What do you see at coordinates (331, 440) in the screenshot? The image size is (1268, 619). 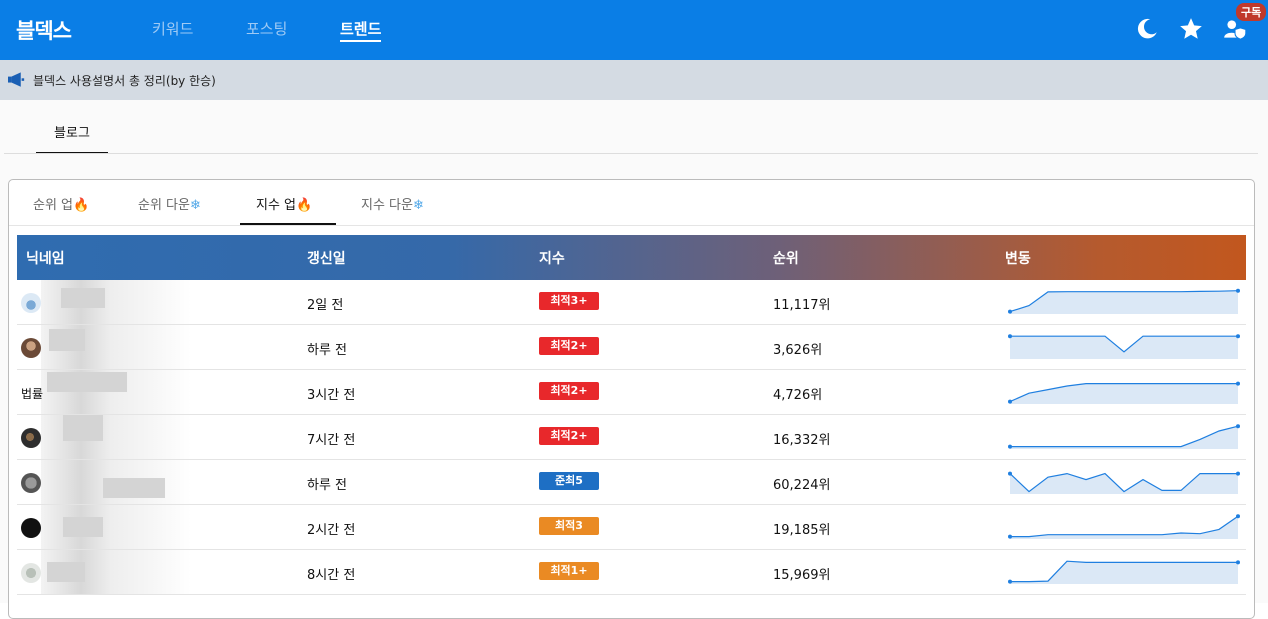 I see `updated-cell: 7시간 전` at bounding box center [331, 440].